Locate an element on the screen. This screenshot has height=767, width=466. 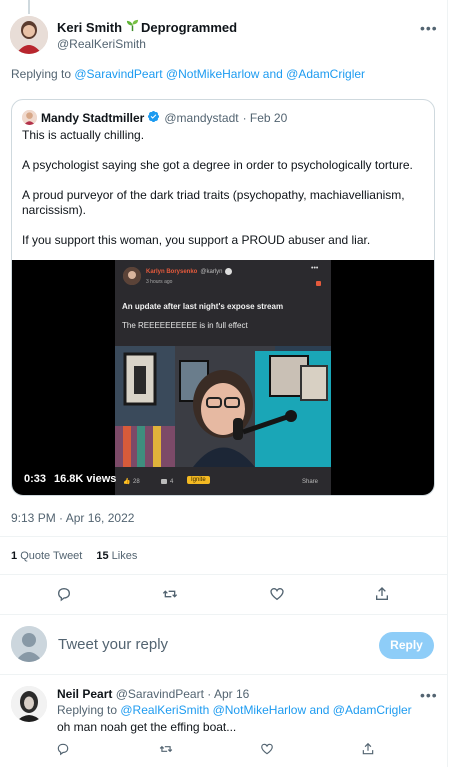
reply-more-options-icon: ••• is located at coordinates (429, 695).